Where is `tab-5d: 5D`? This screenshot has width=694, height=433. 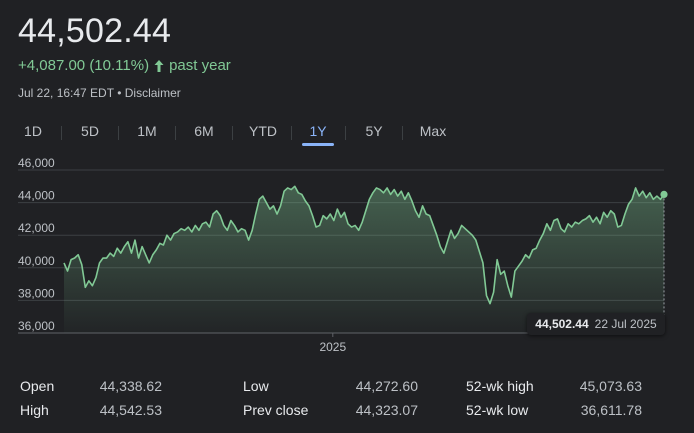
tab-5d: 5D is located at coordinates (90, 133).